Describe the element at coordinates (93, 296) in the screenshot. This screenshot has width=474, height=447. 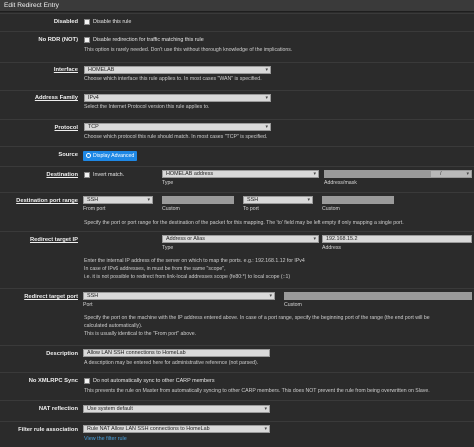
I see `redirect-port-value: SSH` at that location.